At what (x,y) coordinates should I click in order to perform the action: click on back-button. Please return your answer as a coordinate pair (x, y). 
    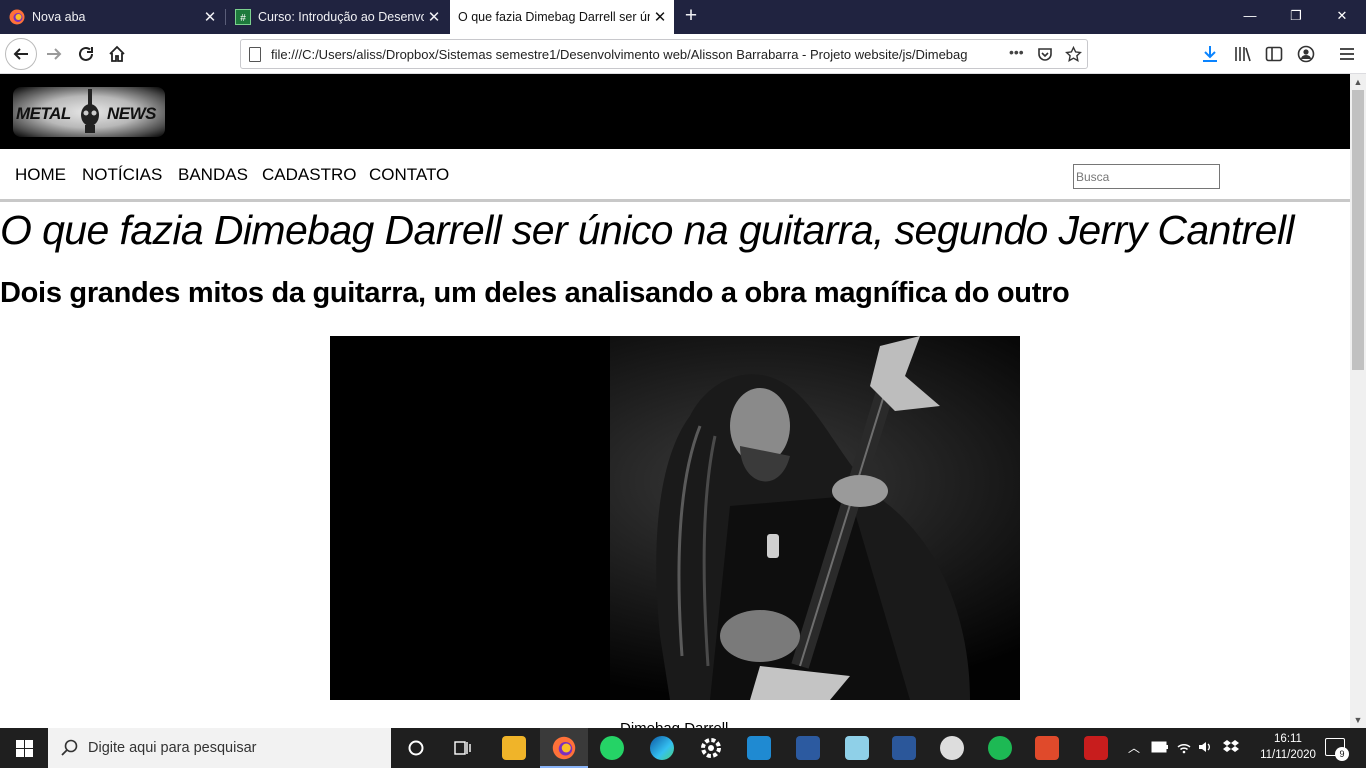
    Looking at the image, I should click on (21, 54).